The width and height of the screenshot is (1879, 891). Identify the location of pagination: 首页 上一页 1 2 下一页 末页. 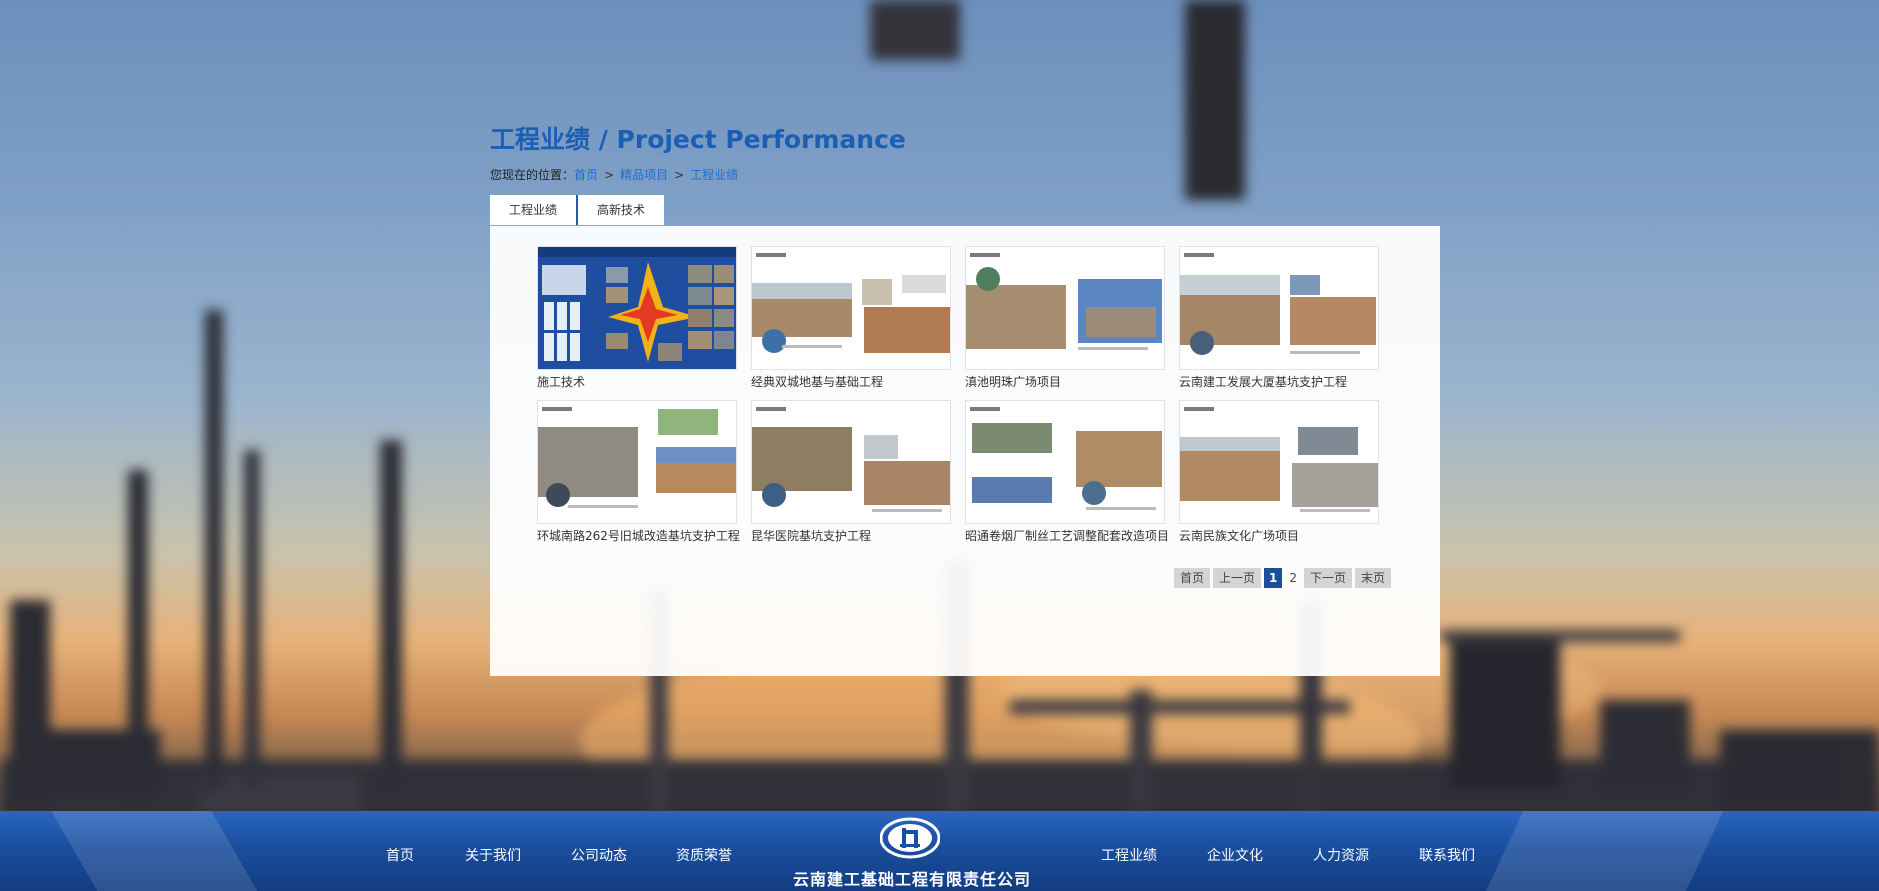
(1283, 578).